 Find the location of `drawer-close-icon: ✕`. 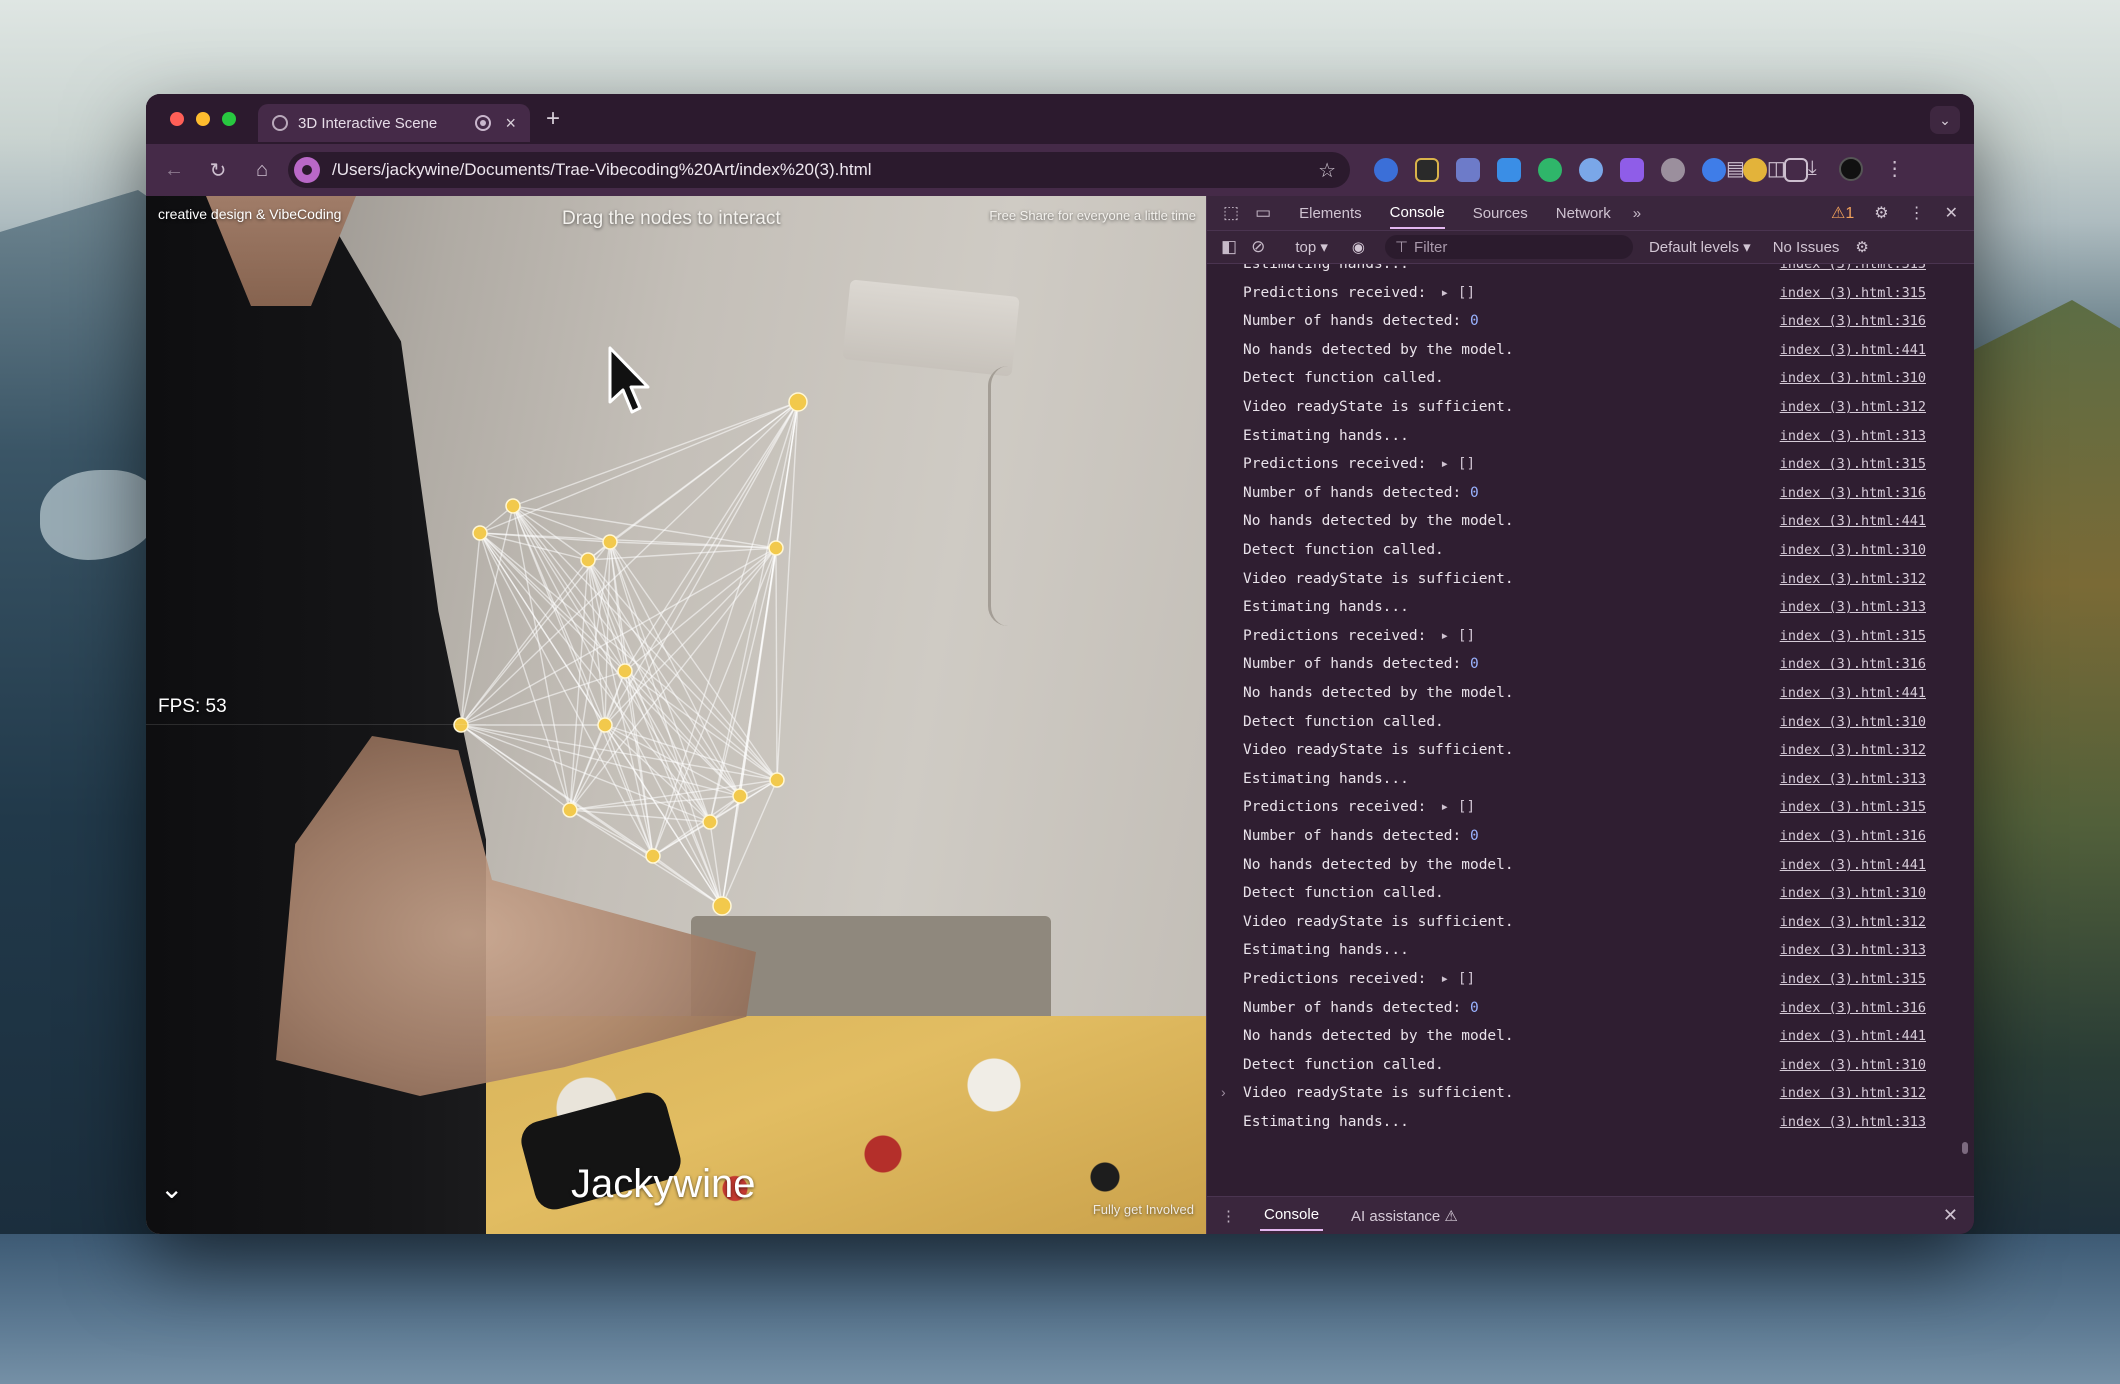

drawer-close-icon: ✕ is located at coordinates (1950, 1215).